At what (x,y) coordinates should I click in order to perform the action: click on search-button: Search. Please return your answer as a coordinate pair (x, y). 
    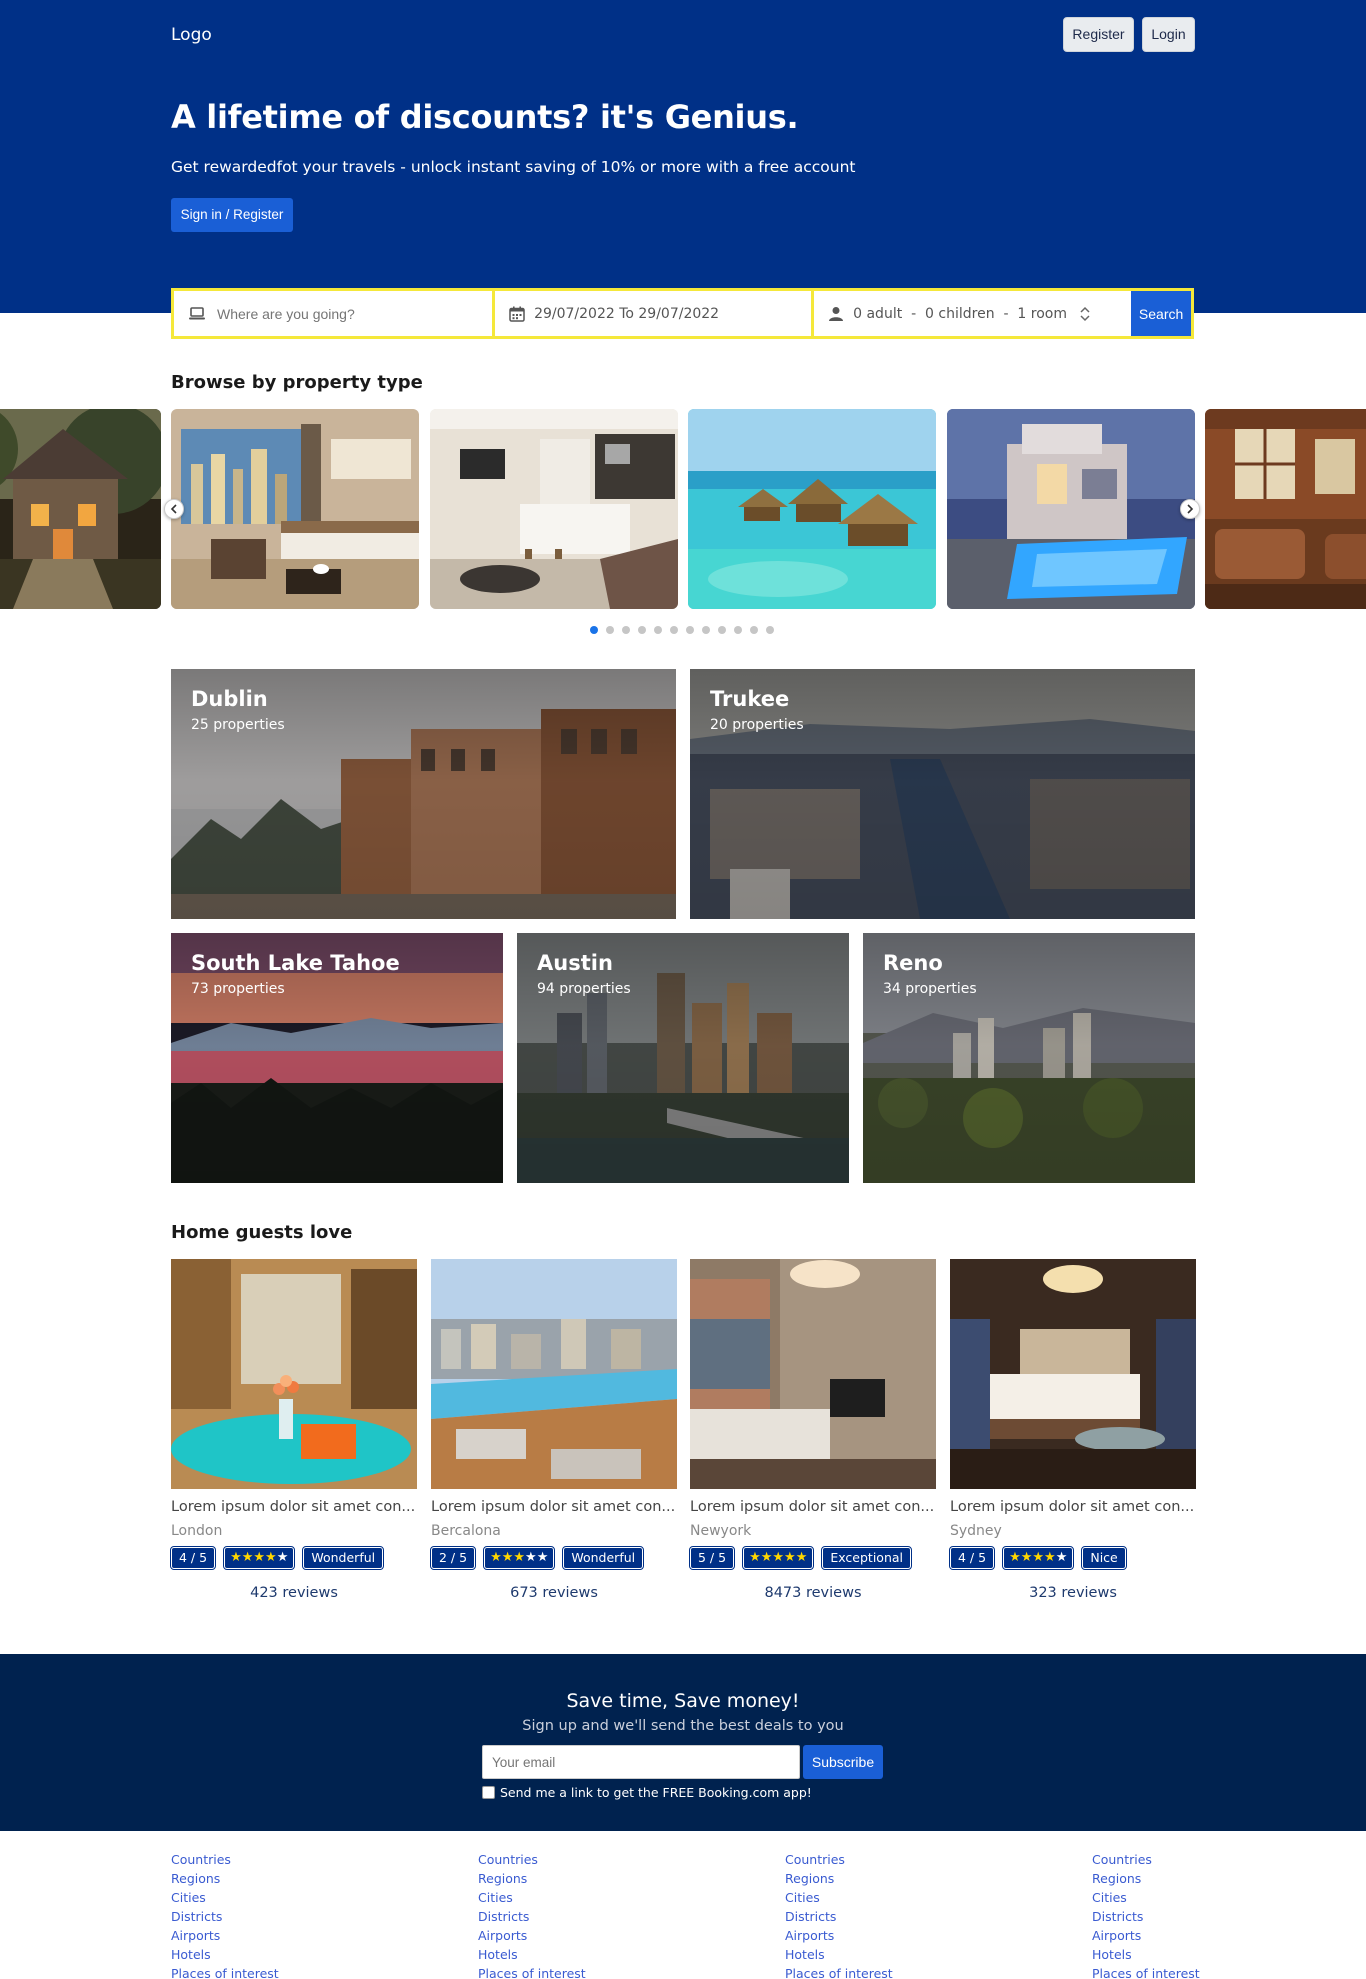
    Looking at the image, I should click on (1161, 313).